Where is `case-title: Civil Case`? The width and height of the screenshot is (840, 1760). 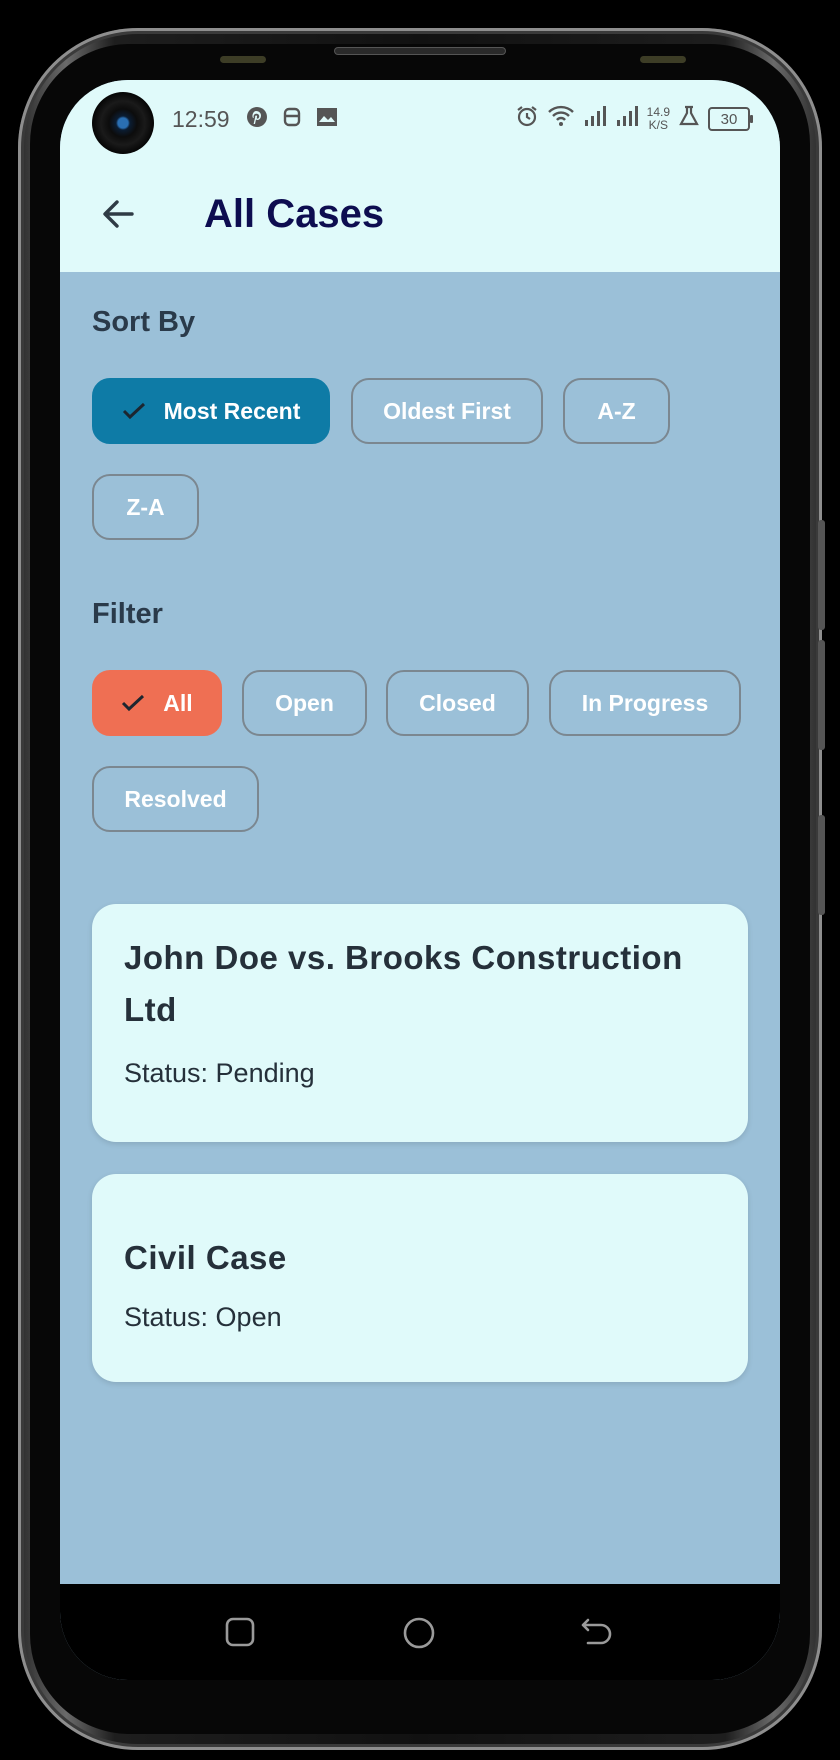
case-title: Civil Case is located at coordinates (205, 1257).